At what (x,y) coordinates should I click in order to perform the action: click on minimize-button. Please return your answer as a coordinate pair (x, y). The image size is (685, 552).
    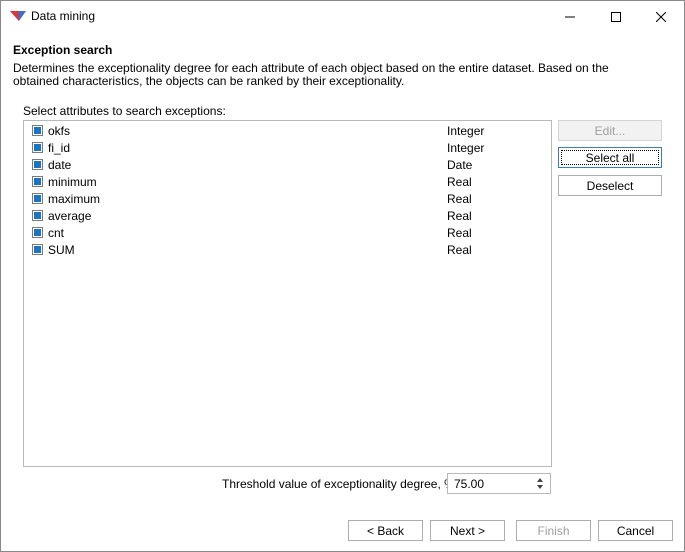
    Looking at the image, I should click on (570, 16).